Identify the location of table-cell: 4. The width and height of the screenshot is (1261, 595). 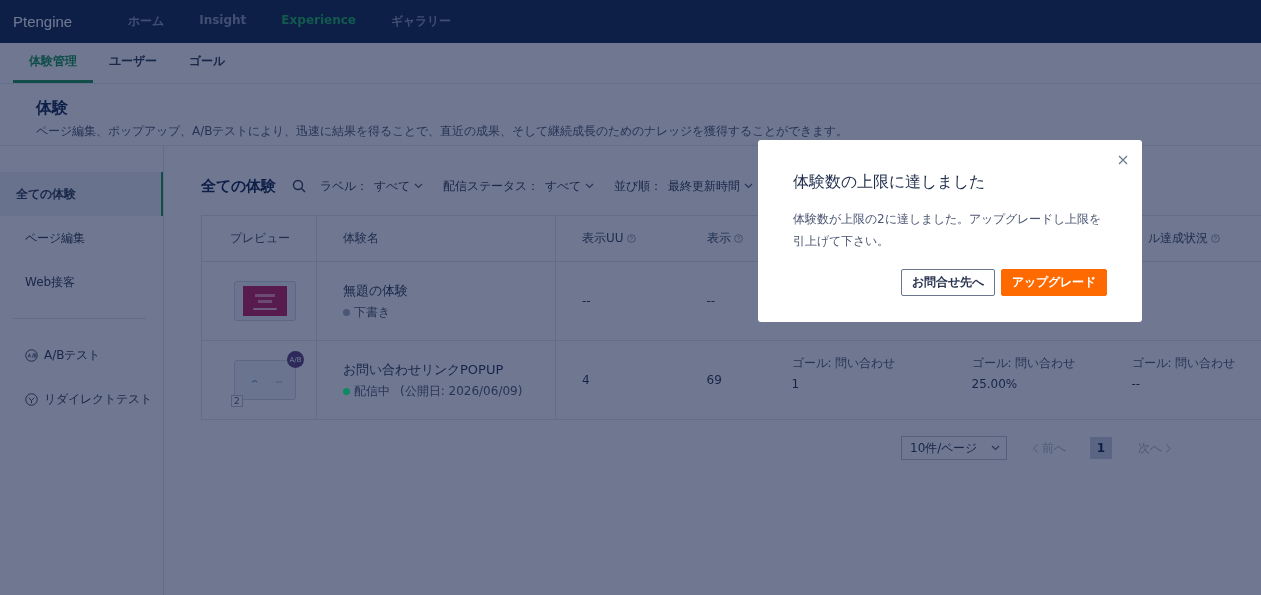
(586, 380).